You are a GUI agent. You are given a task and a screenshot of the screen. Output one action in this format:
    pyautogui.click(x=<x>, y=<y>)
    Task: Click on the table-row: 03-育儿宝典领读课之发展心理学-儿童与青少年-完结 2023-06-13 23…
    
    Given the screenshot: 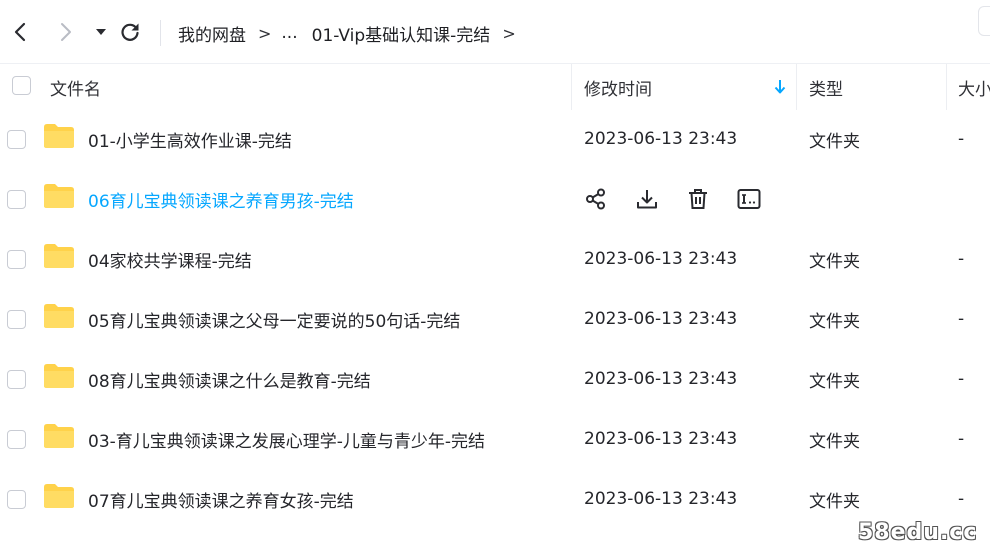 What is the action you would take?
    pyautogui.click(x=495, y=439)
    